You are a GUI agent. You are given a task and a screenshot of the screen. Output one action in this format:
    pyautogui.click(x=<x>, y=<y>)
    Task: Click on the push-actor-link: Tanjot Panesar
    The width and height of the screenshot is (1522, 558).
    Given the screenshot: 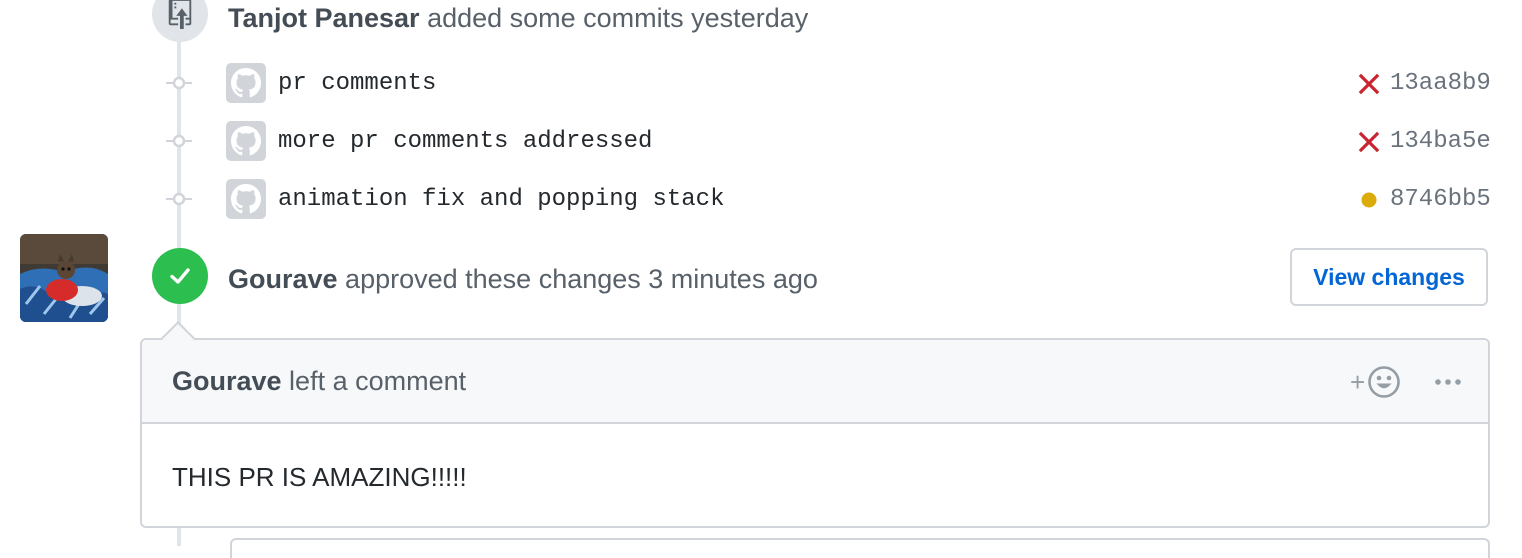 What is the action you would take?
    pyautogui.click(x=324, y=18)
    